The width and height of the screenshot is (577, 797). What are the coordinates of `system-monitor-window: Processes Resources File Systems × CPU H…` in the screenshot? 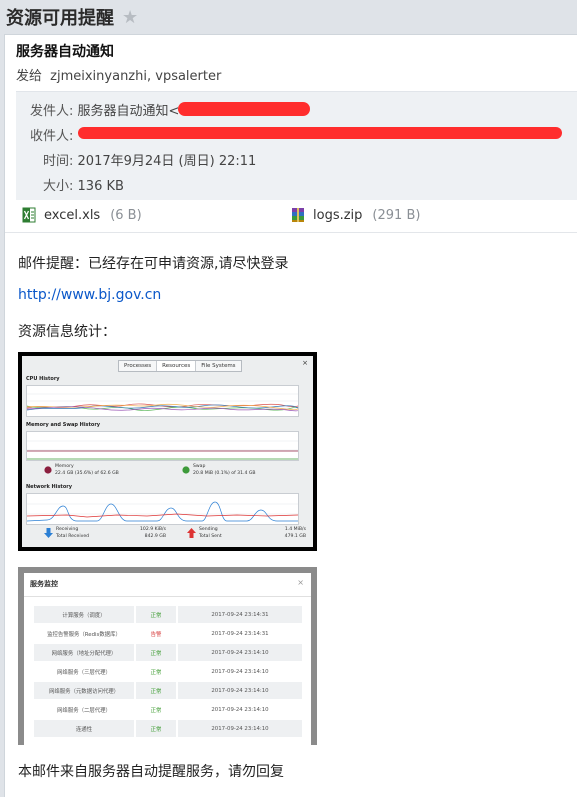 It's located at (167, 451).